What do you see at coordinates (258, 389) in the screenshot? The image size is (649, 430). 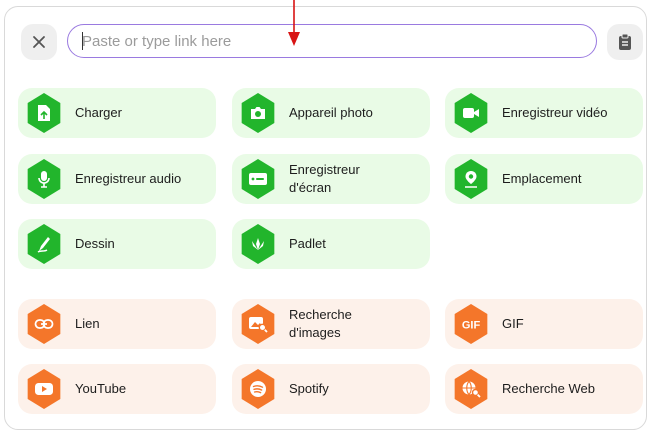 I see `spotify-icon` at bounding box center [258, 389].